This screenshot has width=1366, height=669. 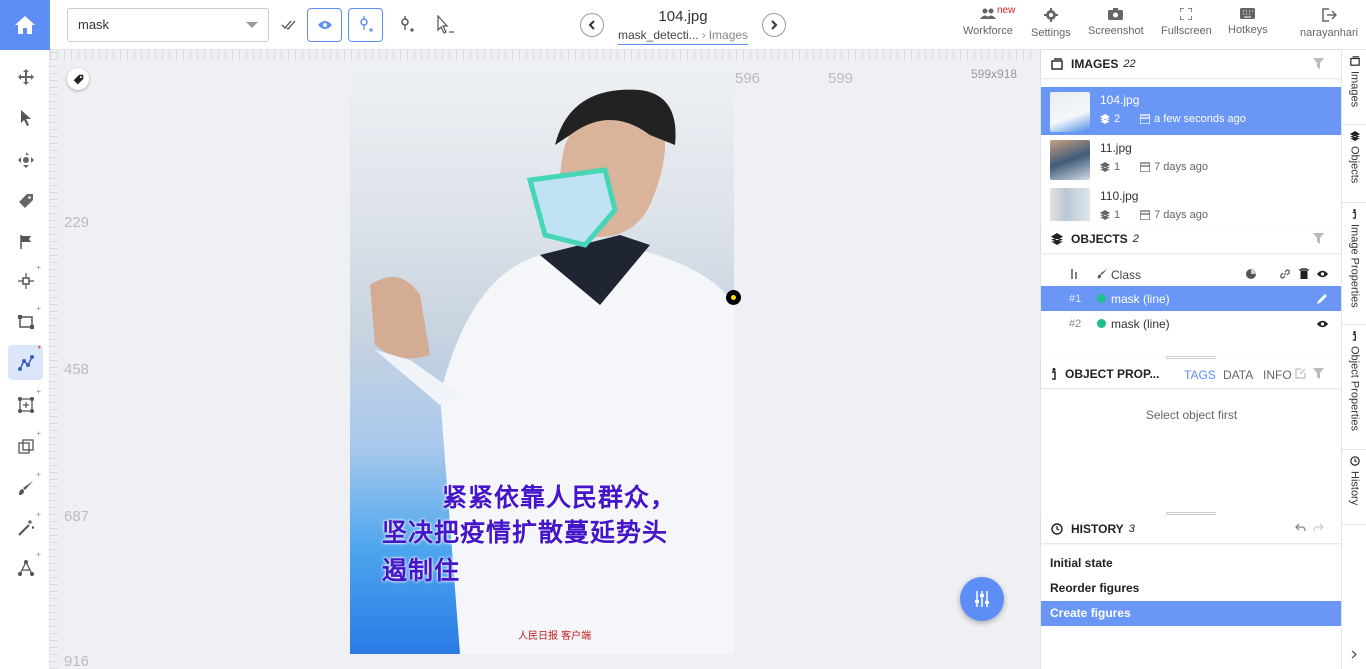 What do you see at coordinates (1191, 298) in the screenshot?
I see `object-row: #1 mask (line)` at bounding box center [1191, 298].